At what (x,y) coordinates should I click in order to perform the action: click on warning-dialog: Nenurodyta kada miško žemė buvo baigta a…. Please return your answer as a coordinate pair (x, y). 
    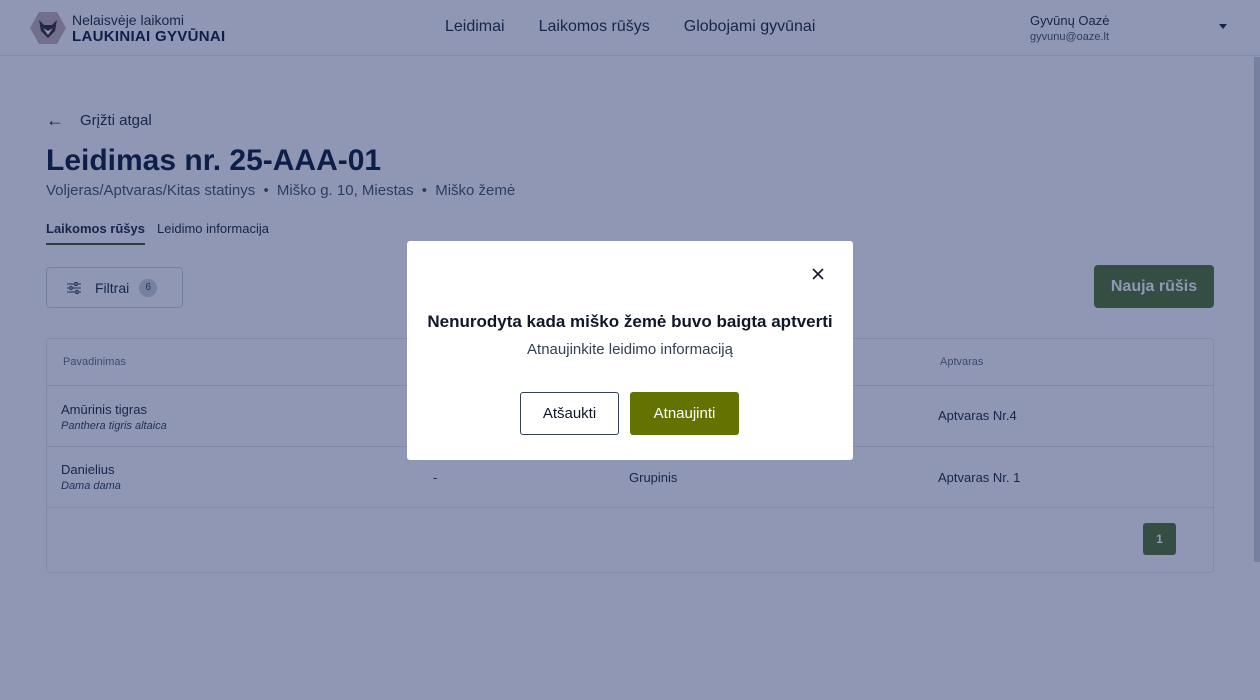
    Looking at the image, I should click on (630, 350).